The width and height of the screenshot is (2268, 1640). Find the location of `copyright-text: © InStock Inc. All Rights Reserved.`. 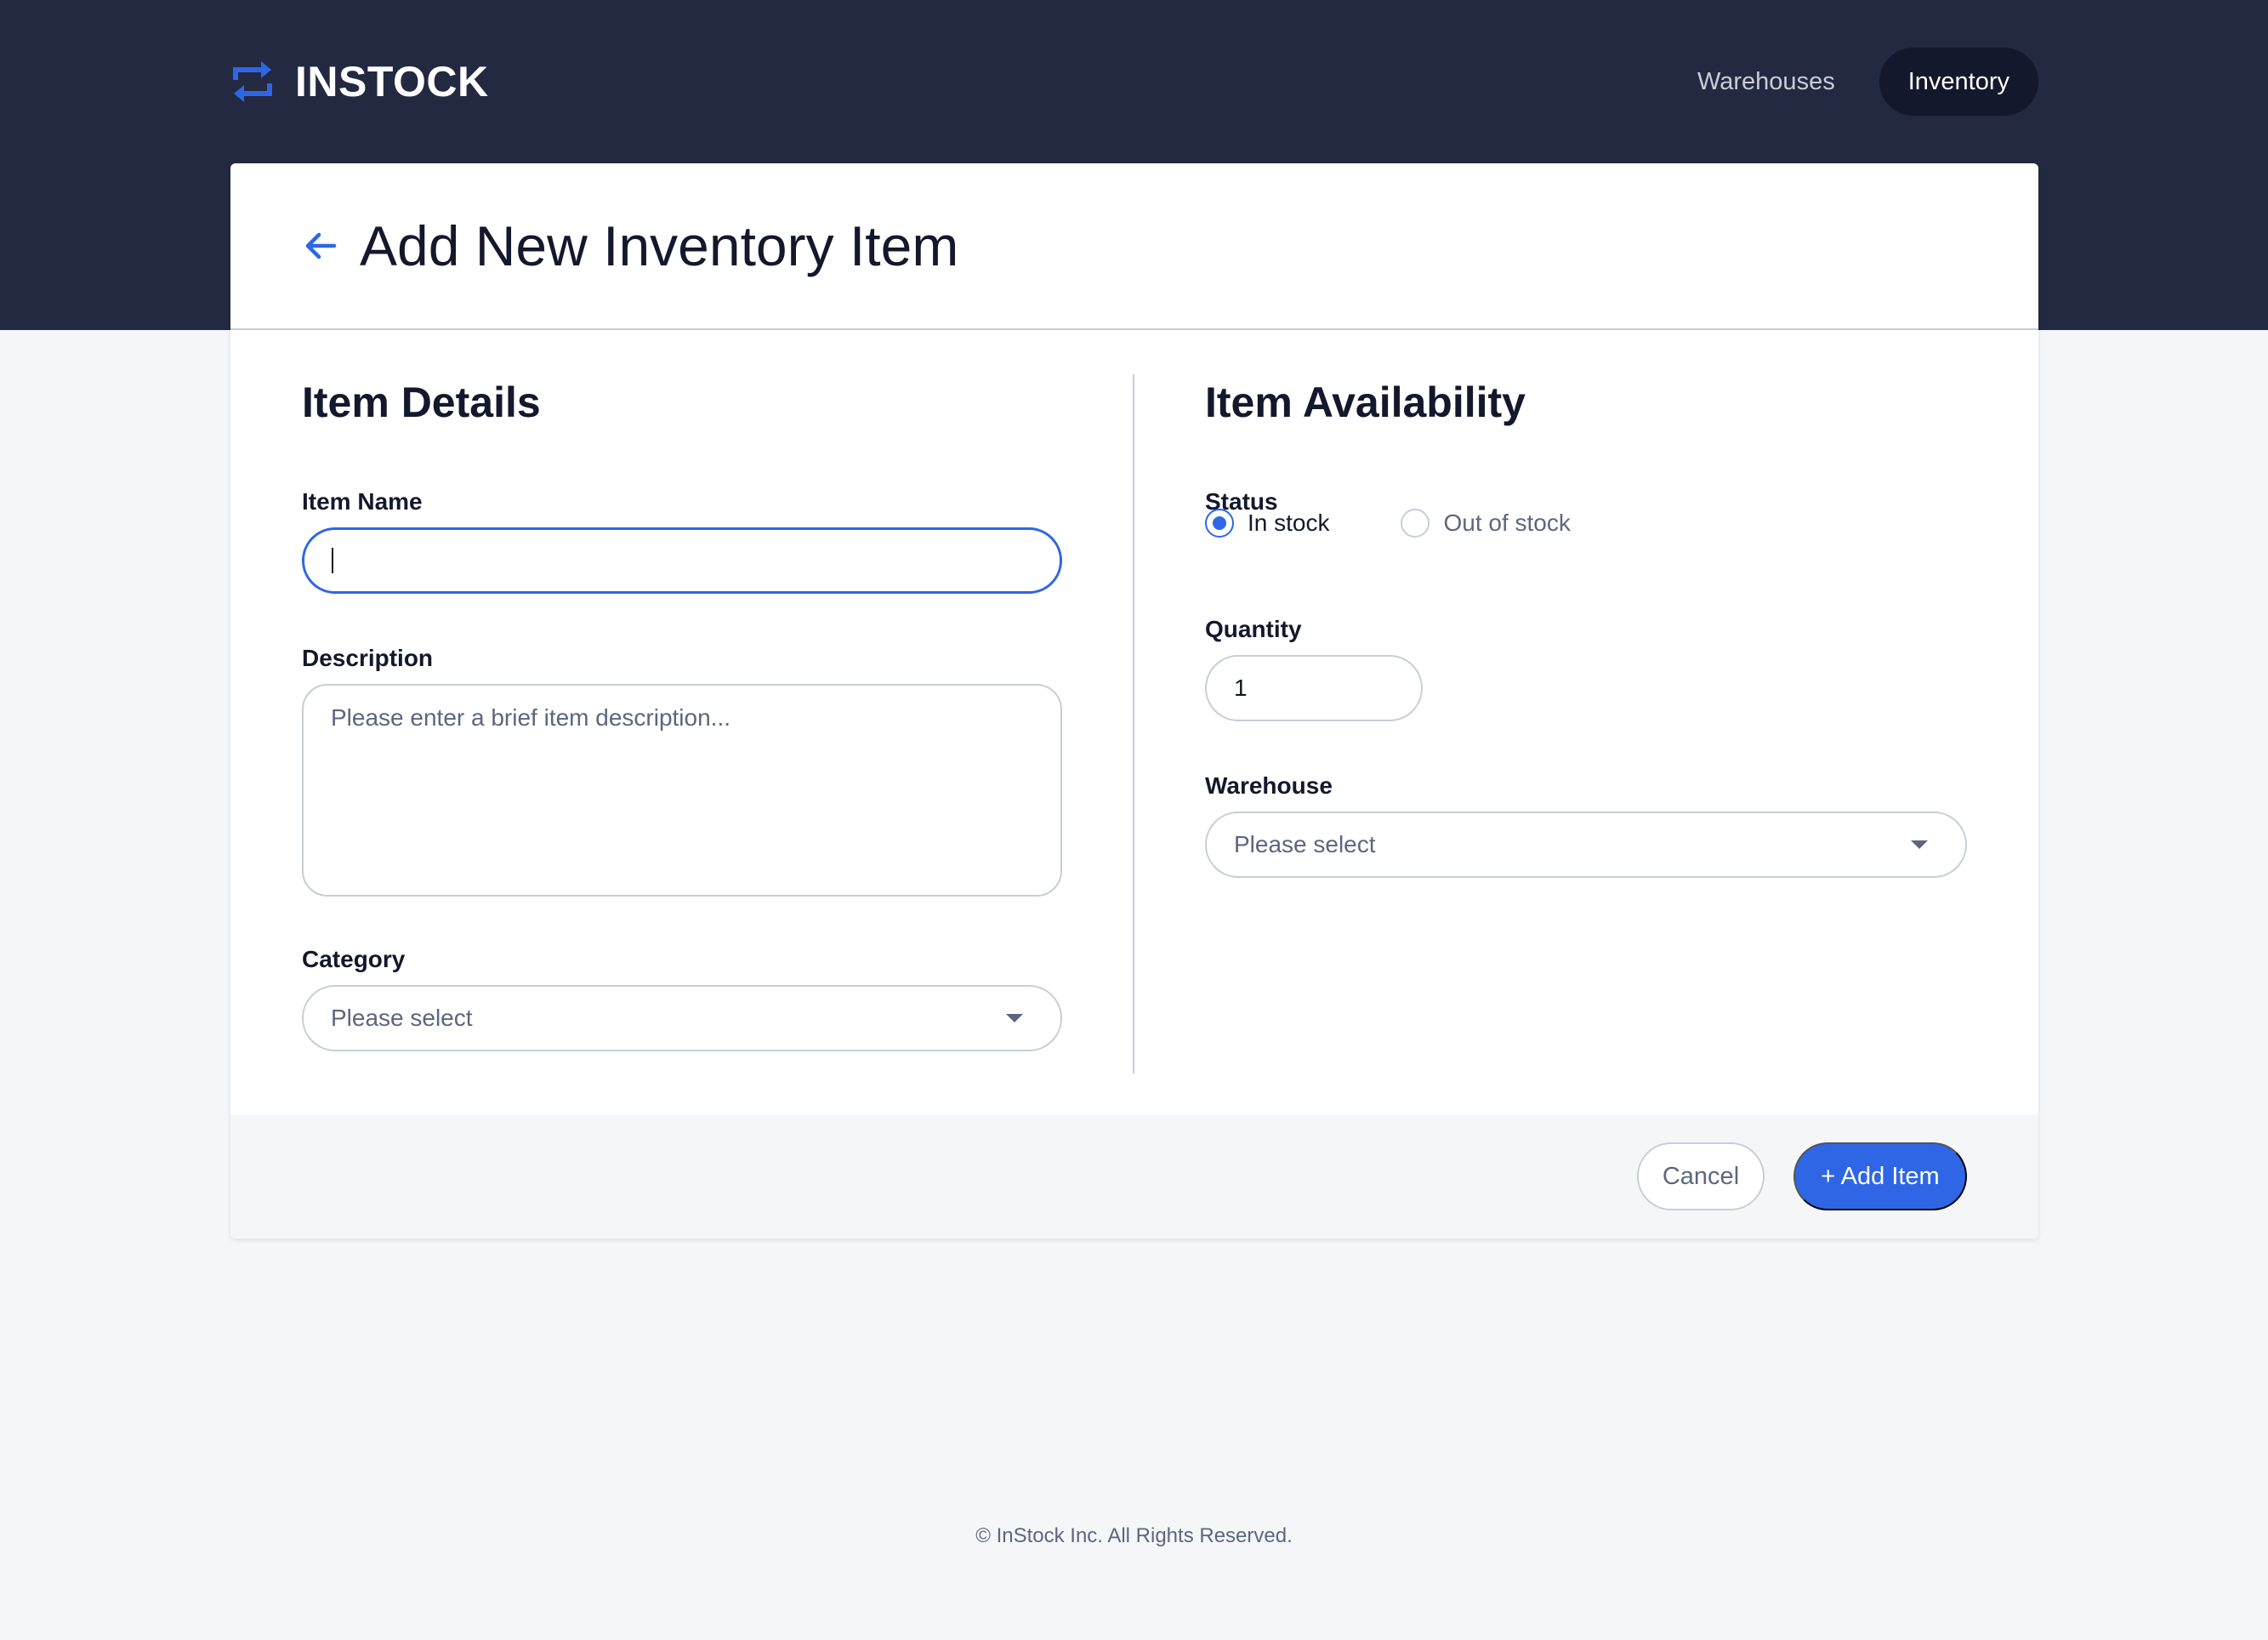

copyright-text: © InStock Inc. All Rights Reserved. is located at coordinates (1134, 1535).